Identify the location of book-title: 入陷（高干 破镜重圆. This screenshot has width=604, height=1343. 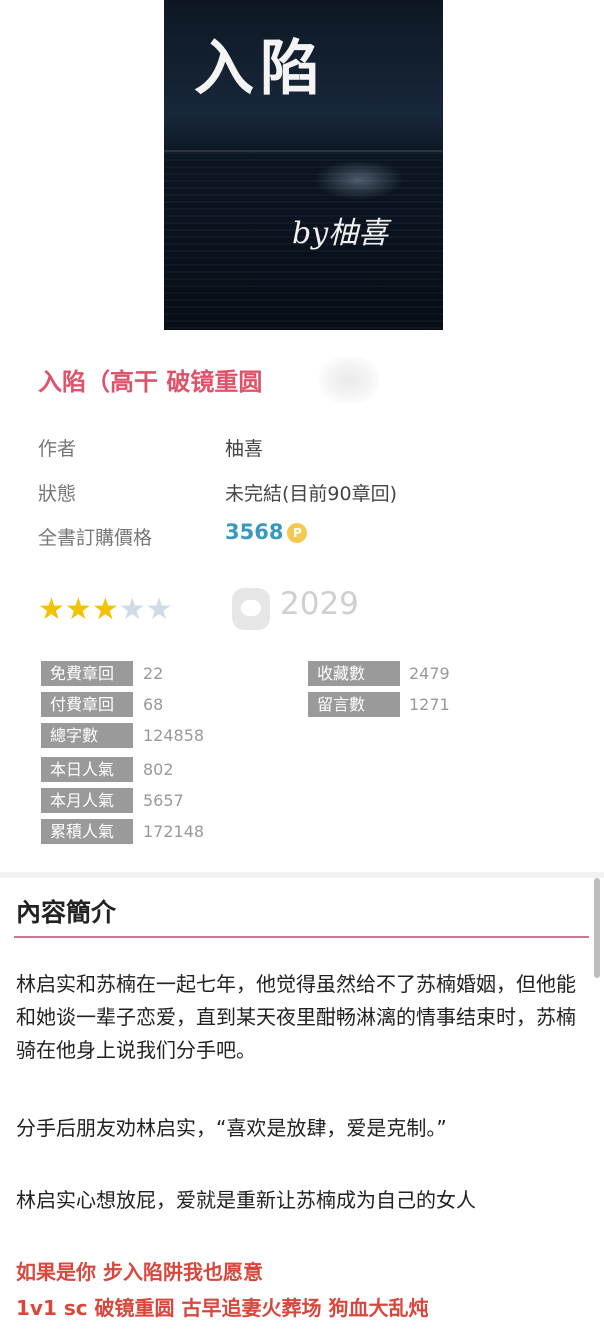
(150, 382).